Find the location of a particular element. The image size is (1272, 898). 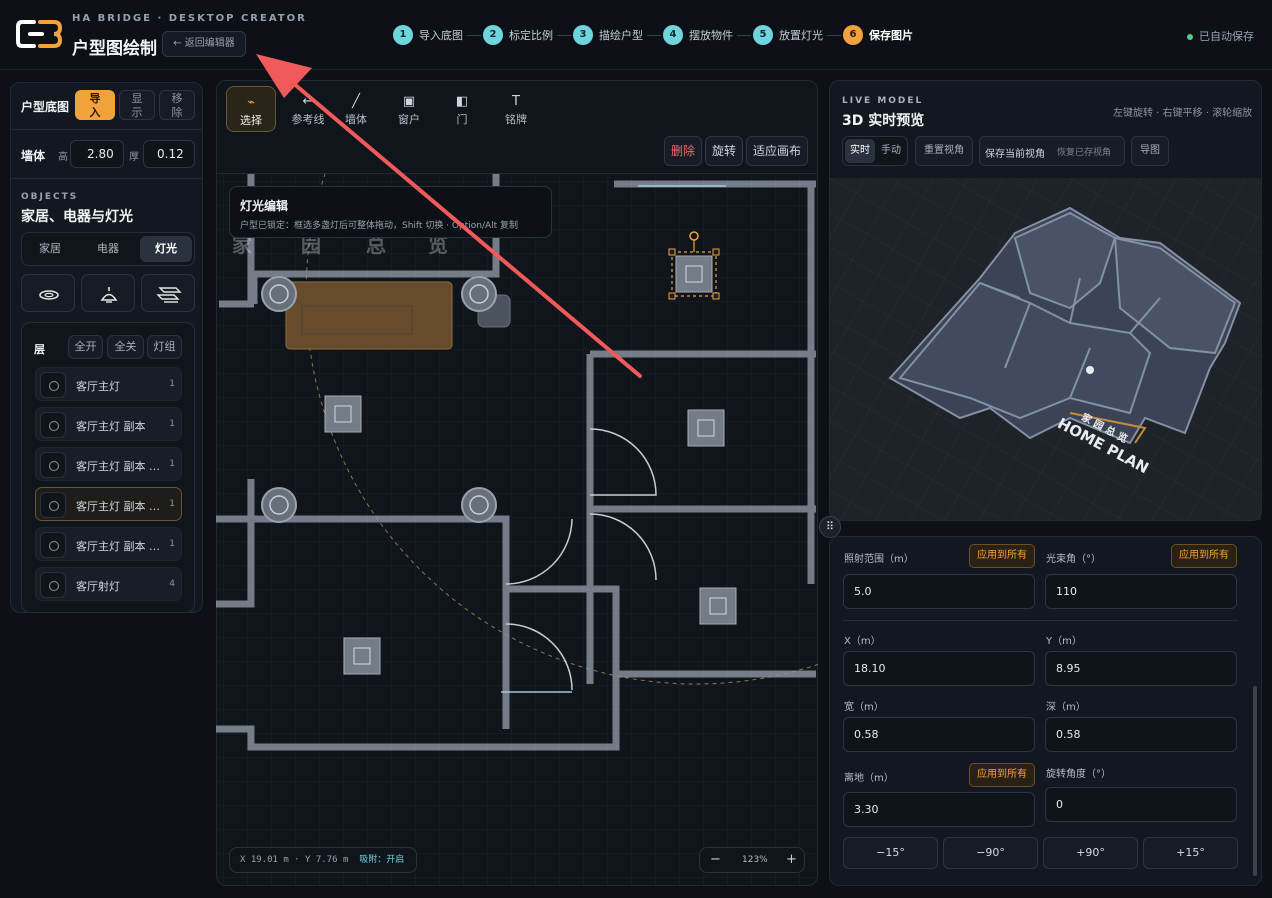

layer-count: 1 is located at coordinates (172, 384).